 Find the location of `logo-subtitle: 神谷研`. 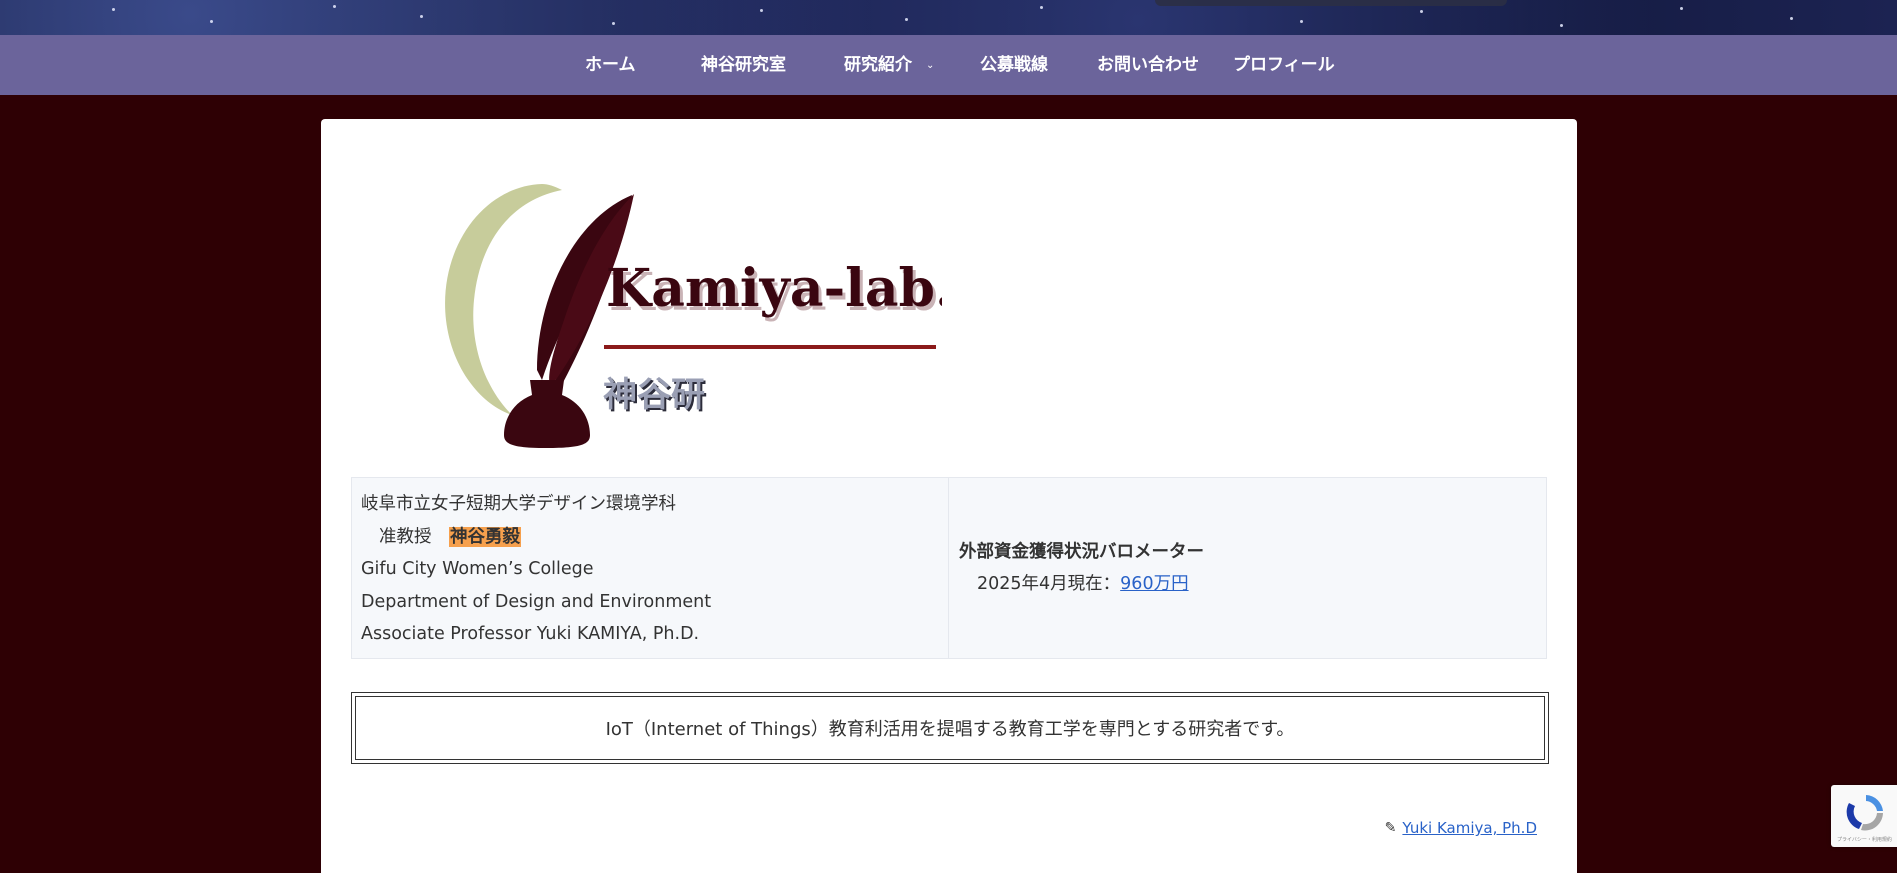

logo-subtitle: 神谷研 is located at coordinates (654, 395).